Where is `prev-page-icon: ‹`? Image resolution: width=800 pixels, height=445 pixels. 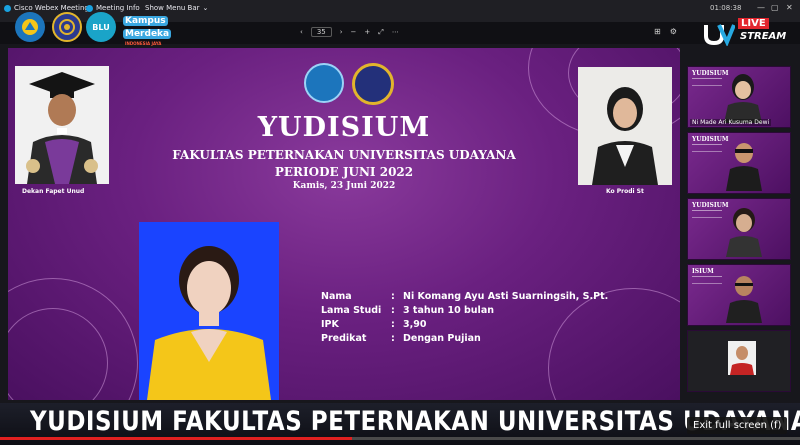
prev-page-icon: ‹ is located at coordinates (301, 32).